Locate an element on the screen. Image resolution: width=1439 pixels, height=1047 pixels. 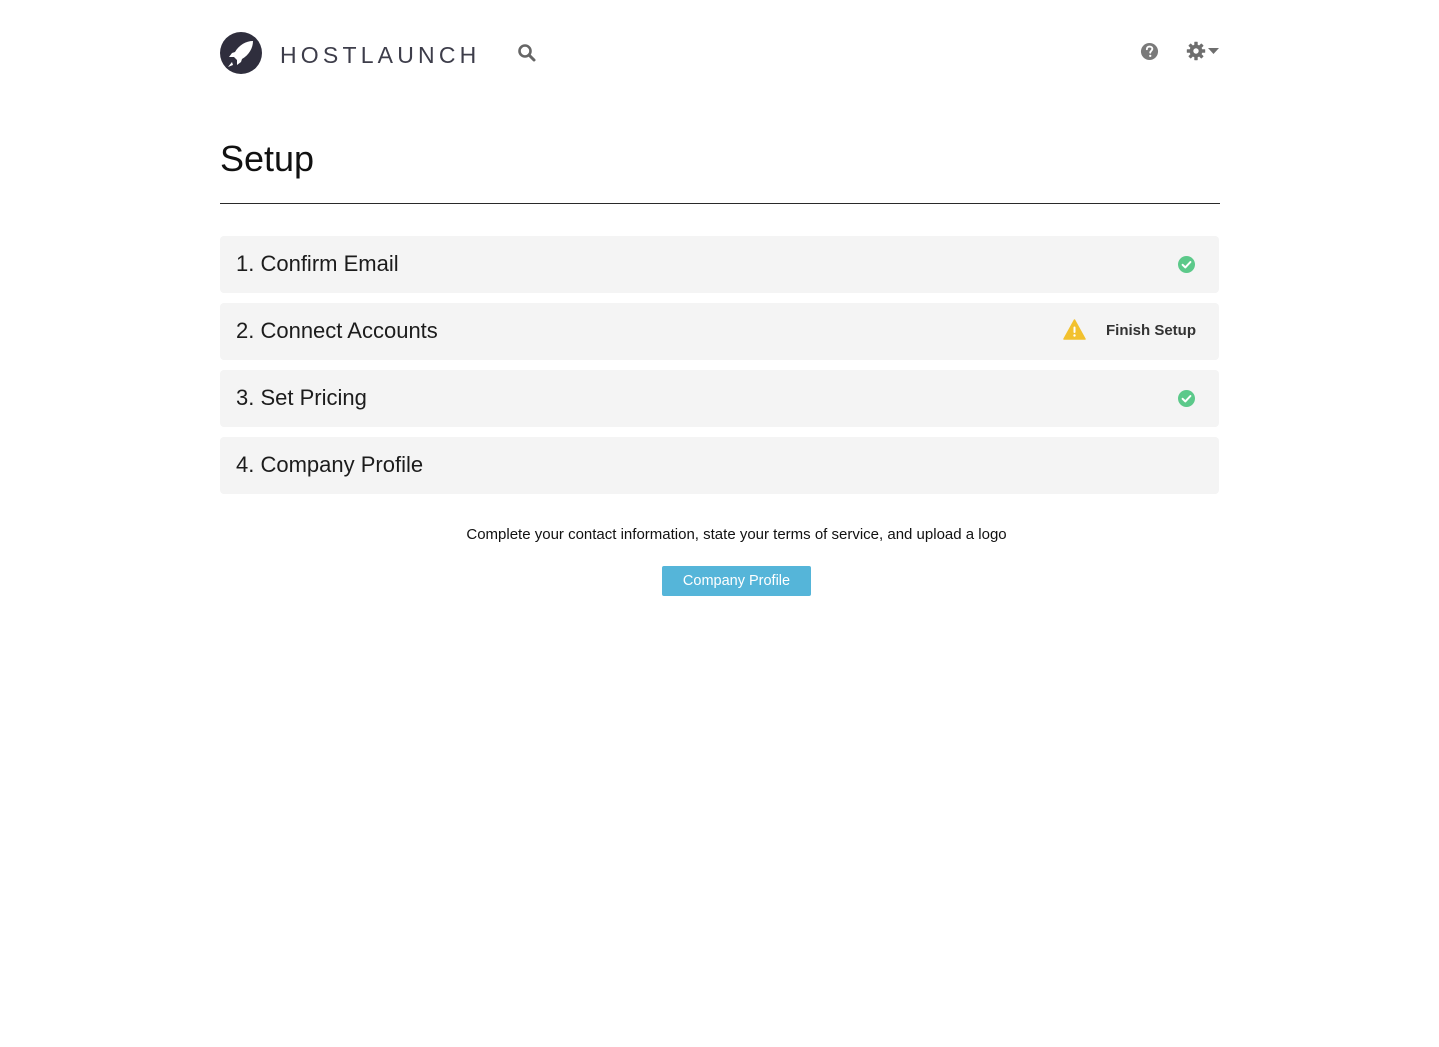
finish-setup-label: Finish Setup is located at coordinates (1151, 330).